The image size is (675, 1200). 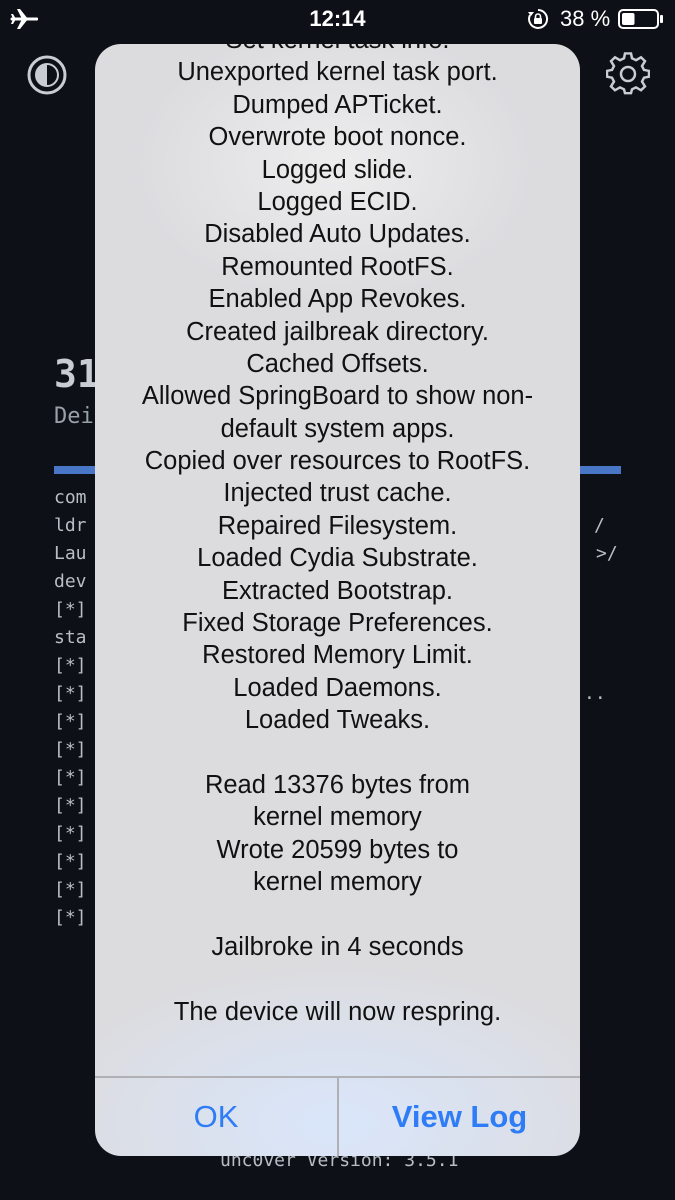 What do you see at coordinates (459, 1117) in the screenshot?
I see `view-log-button: View Log` at bounding box center [459, 1117].